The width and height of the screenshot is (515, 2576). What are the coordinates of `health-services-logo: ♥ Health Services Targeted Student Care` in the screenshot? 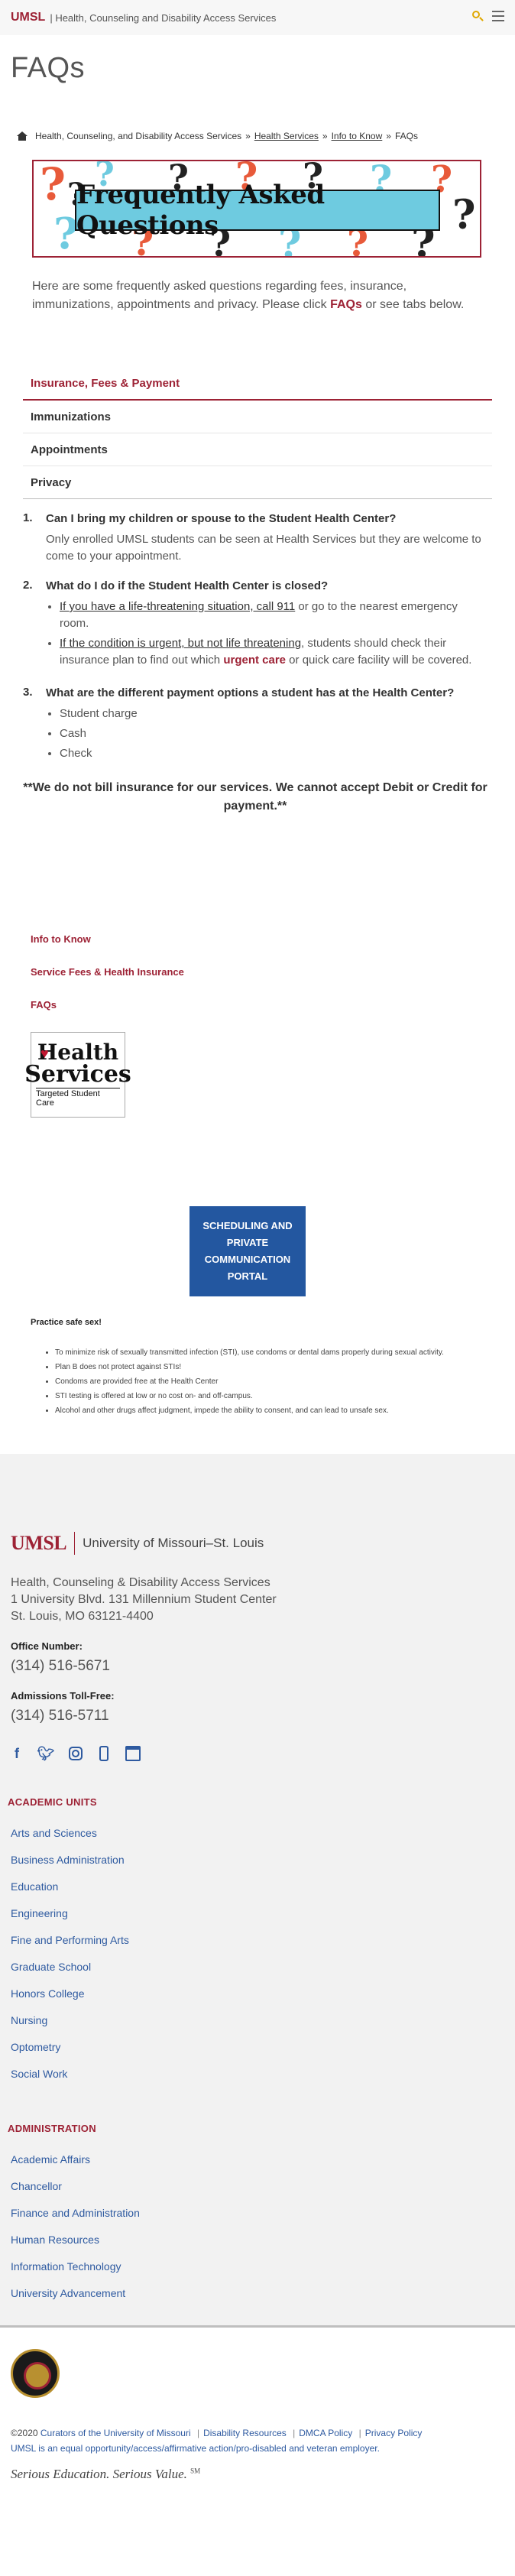 It's located at (77, 1075).